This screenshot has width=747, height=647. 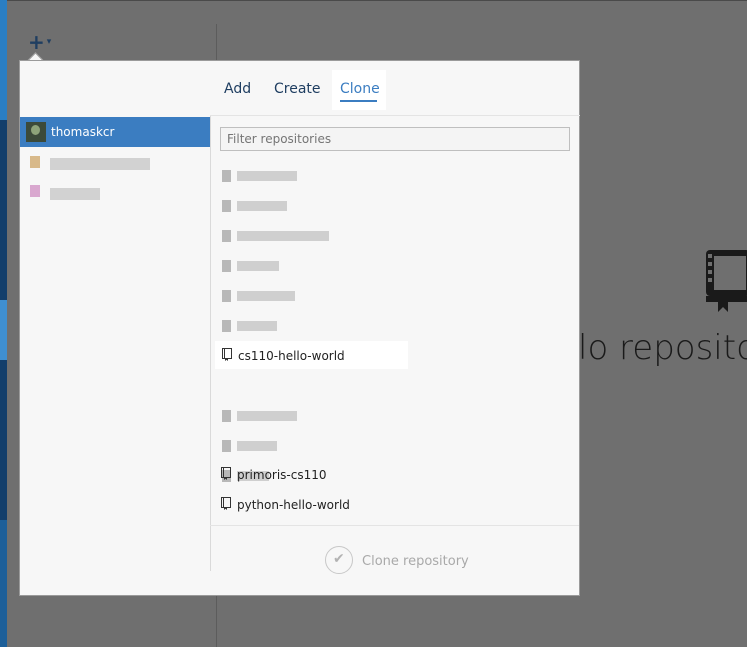 What do you see at coordinates (210, 343) in the screenshot?
I see `column-divider` at bounding box center [210, 343].